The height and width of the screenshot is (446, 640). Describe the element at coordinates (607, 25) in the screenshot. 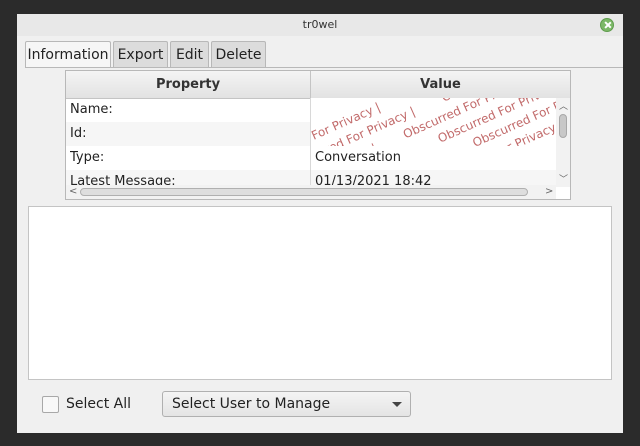

I see `close-icon` at that location.